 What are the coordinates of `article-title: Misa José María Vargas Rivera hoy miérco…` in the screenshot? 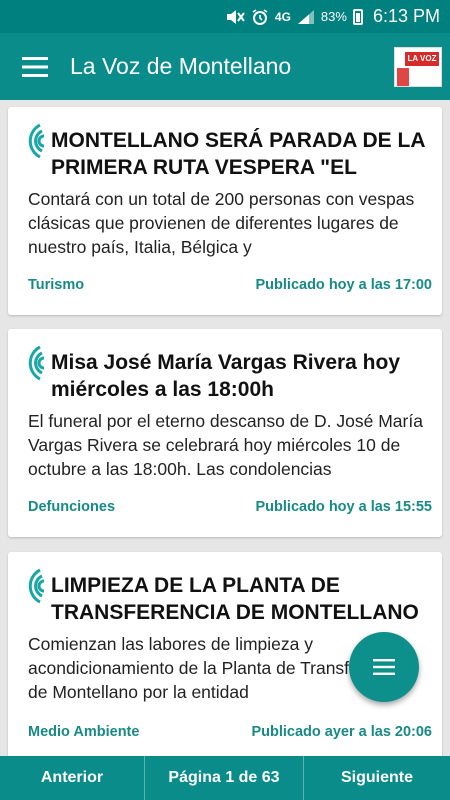 It's located at (241, 376).